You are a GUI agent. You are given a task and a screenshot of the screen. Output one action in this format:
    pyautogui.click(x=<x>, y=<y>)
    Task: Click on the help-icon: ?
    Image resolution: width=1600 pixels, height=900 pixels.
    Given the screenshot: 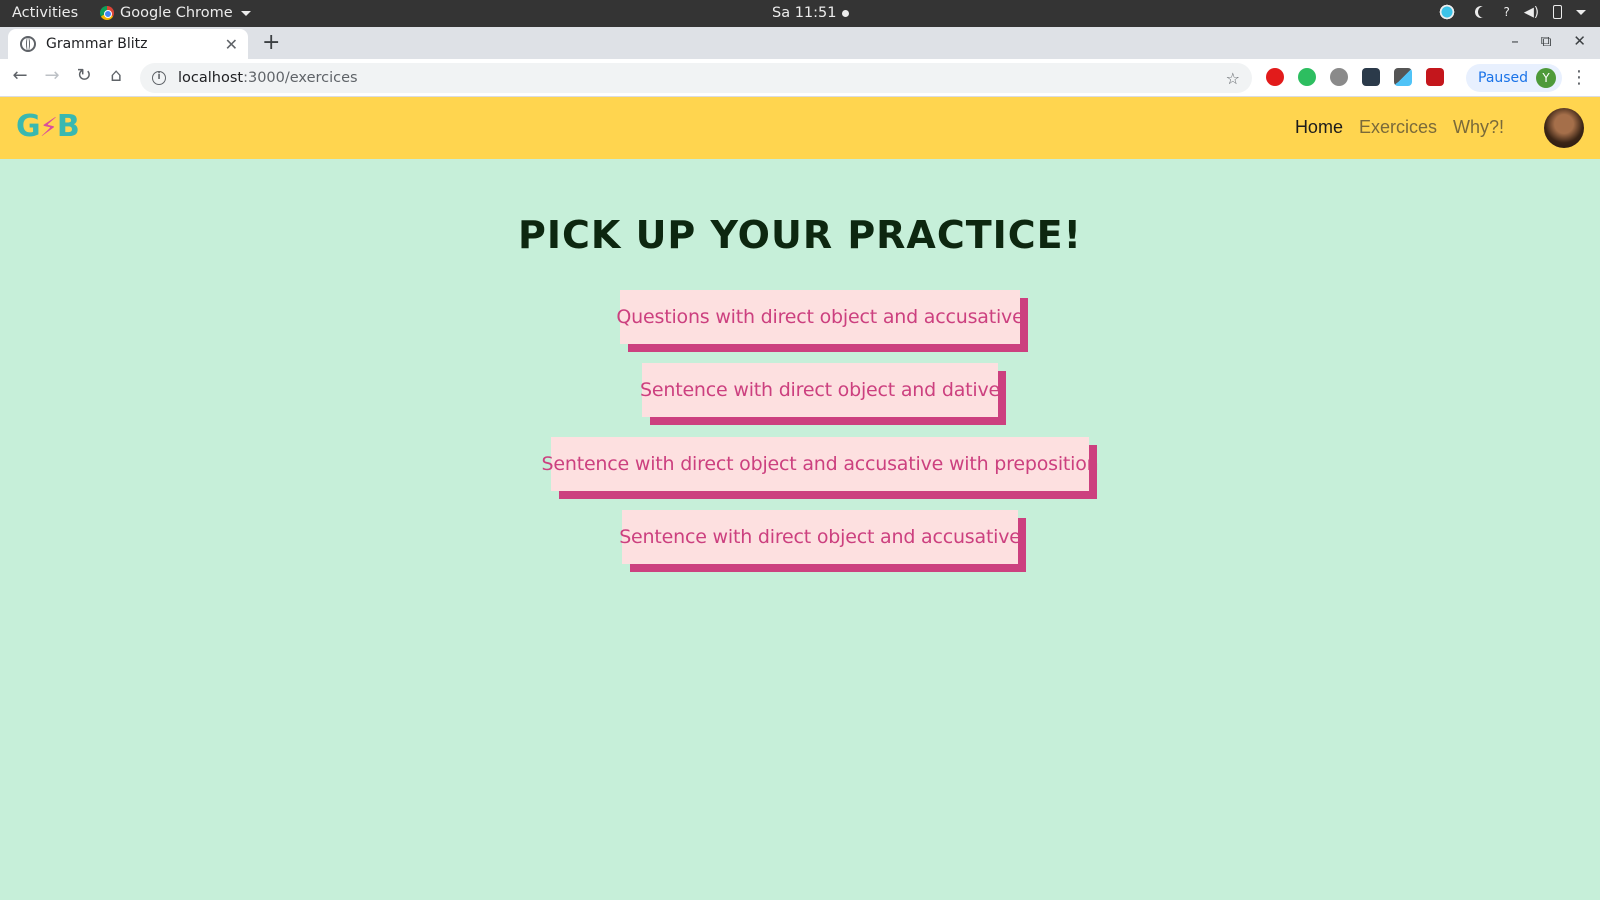 What is the action you would take?
    pyautogui.click(x=1507, y=12)
    